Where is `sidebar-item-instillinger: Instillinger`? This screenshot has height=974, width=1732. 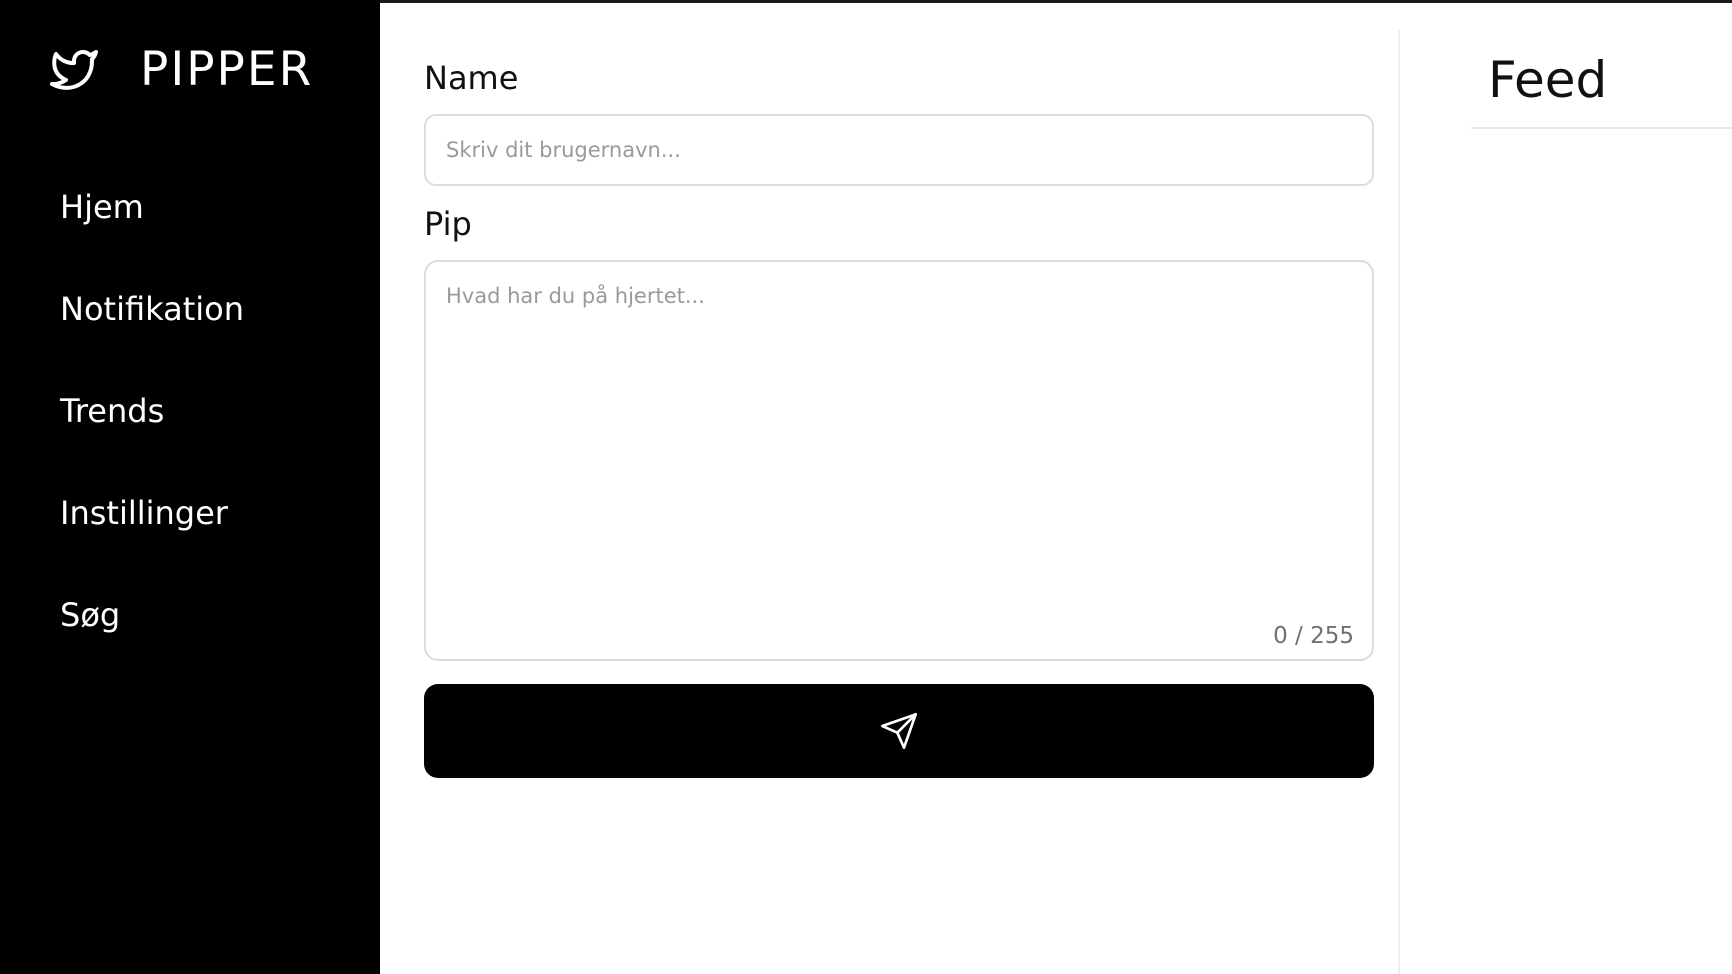
sidebar-item-instillinger: Instillinger is located at coordinates (152, 537).